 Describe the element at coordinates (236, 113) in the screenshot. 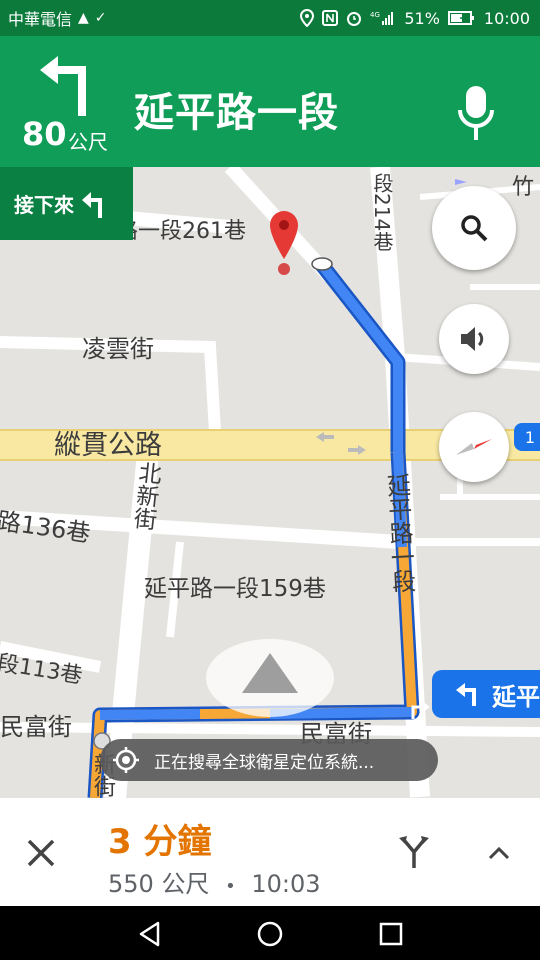

I see `current-street-name: 延平路一段` at that location.